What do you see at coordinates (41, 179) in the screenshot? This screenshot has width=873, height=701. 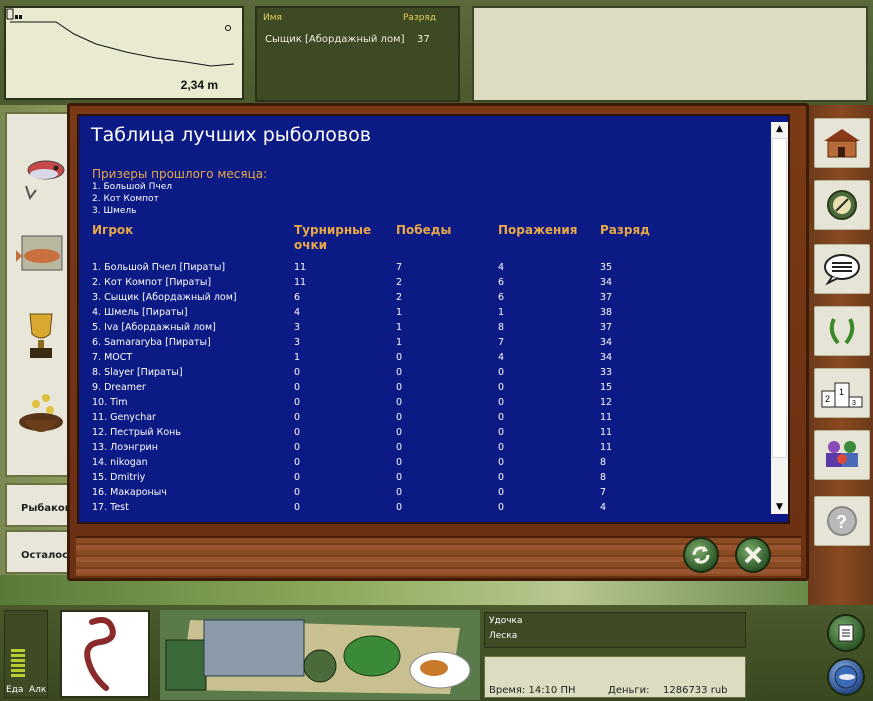 I see `lure-icon` at bounding box center [41, 179].